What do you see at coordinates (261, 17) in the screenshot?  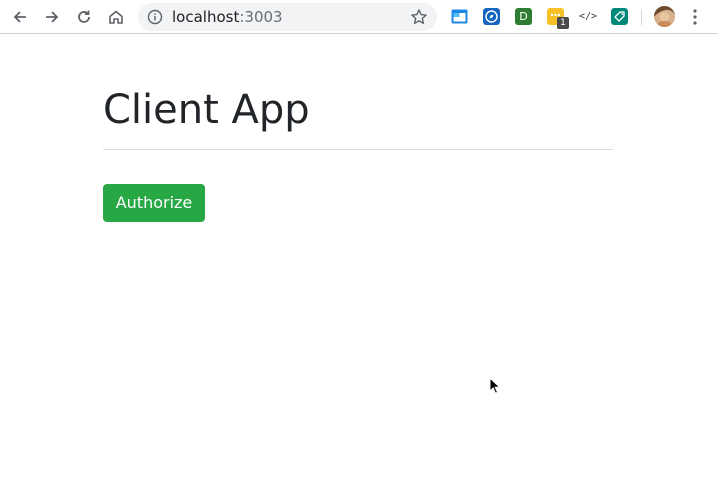 I see `url-port: :3003` at bounding box center [261, 17].